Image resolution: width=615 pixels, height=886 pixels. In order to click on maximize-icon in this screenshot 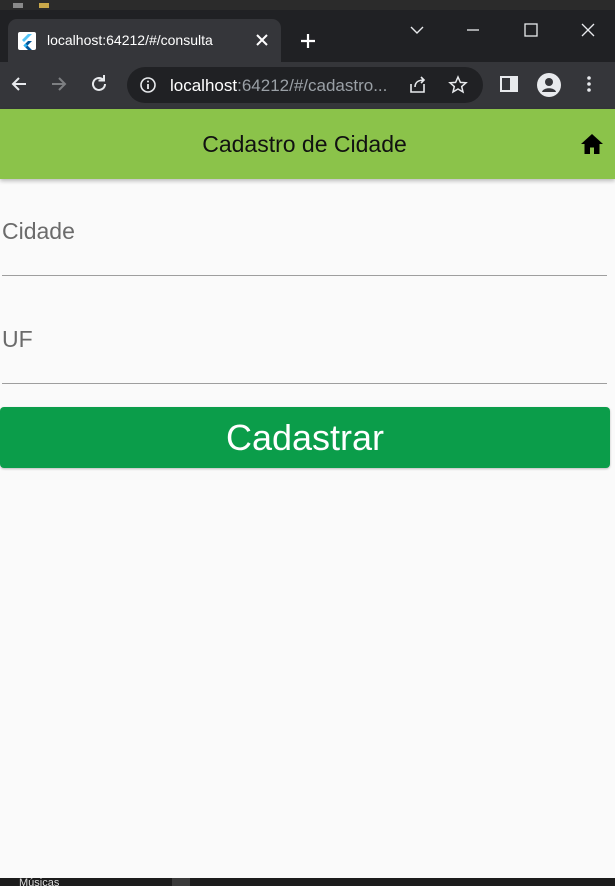, I will do `click(531, 30)`.